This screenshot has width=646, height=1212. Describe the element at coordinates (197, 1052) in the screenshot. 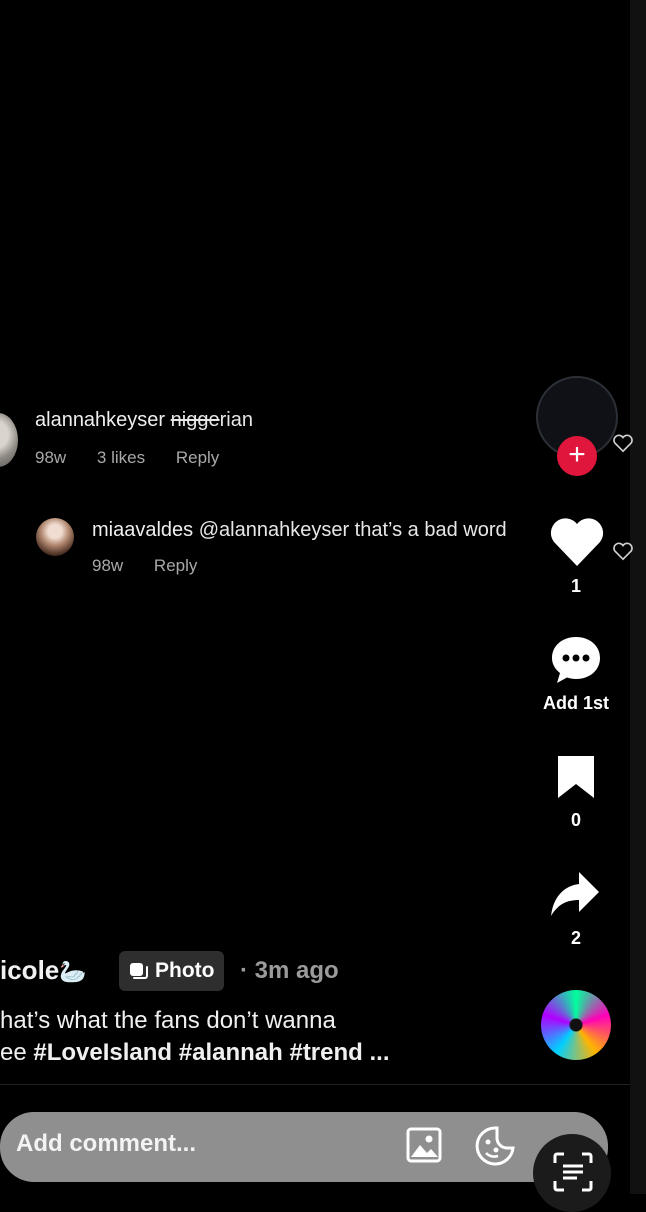

I see `caption-hashtags: #LoveIsland #alannah #trend` at that location.